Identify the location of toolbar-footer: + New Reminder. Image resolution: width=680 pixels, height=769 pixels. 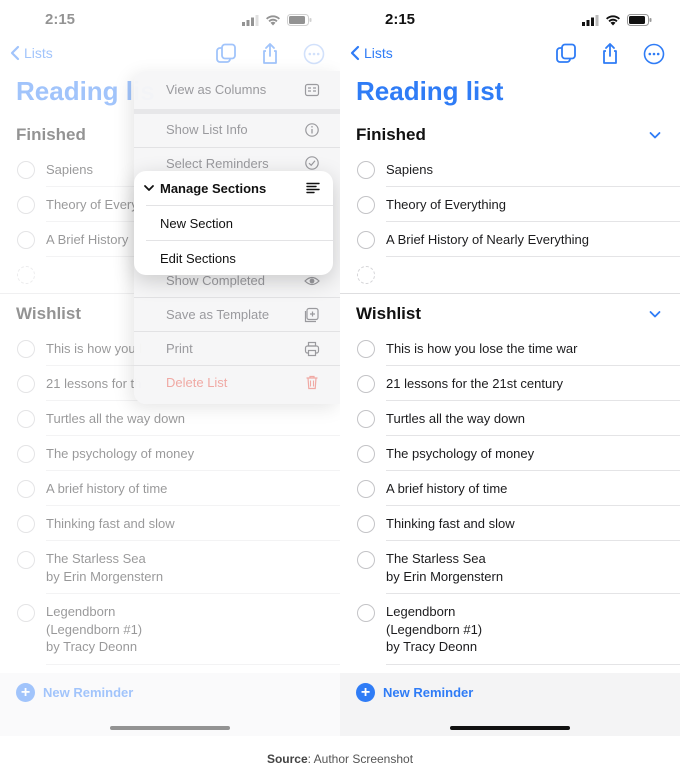
(170, 704).